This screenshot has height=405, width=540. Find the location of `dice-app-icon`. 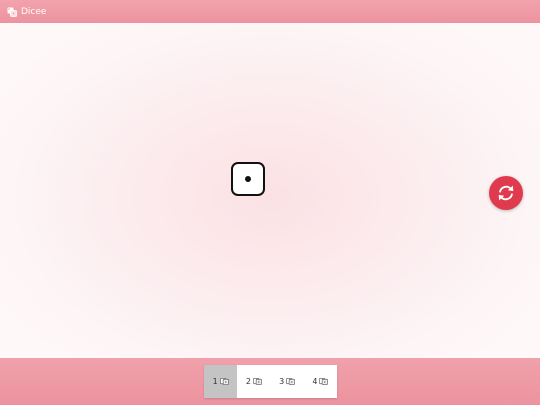

dice-app-icon is located at coordinates (12, 12).